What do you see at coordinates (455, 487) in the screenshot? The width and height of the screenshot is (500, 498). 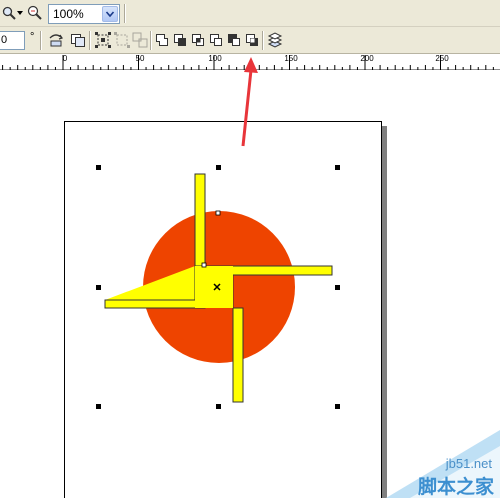 I see `watermark-title: 脚本之家` at bounding box center [455, 487].